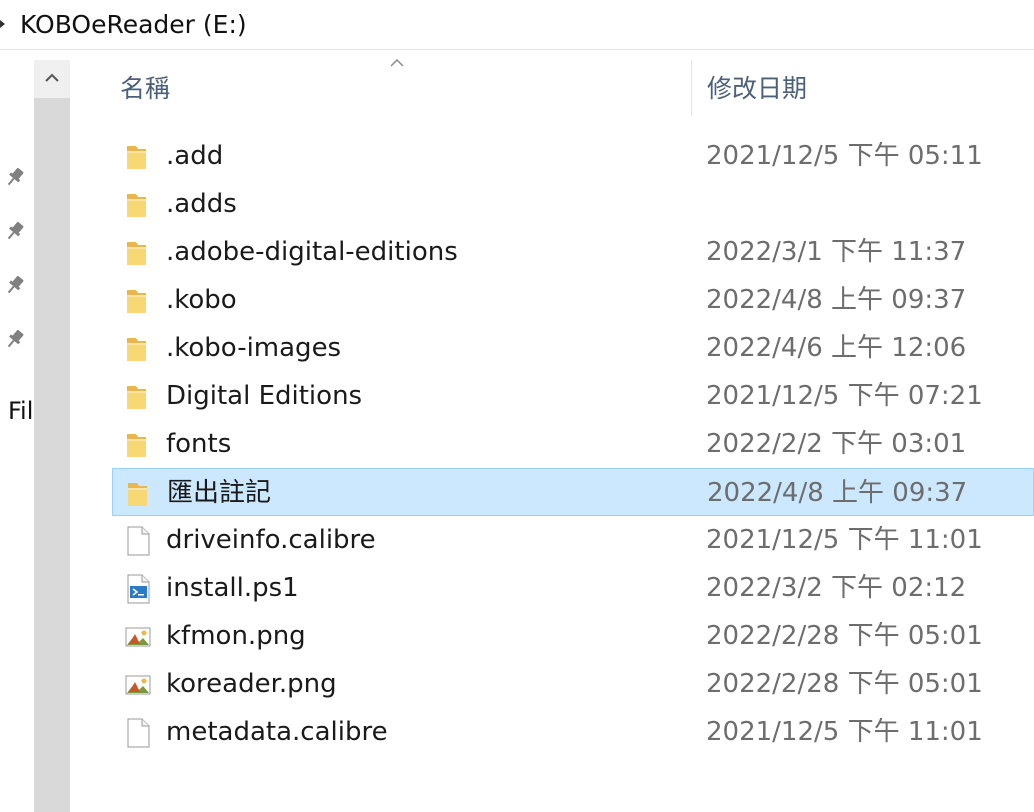 This screenshot has height=812, width=1034. What do you see at coordinates (236, 636) in the screenshot?
I see `file-name: kfmon.png` at bounding box center [236, 636].